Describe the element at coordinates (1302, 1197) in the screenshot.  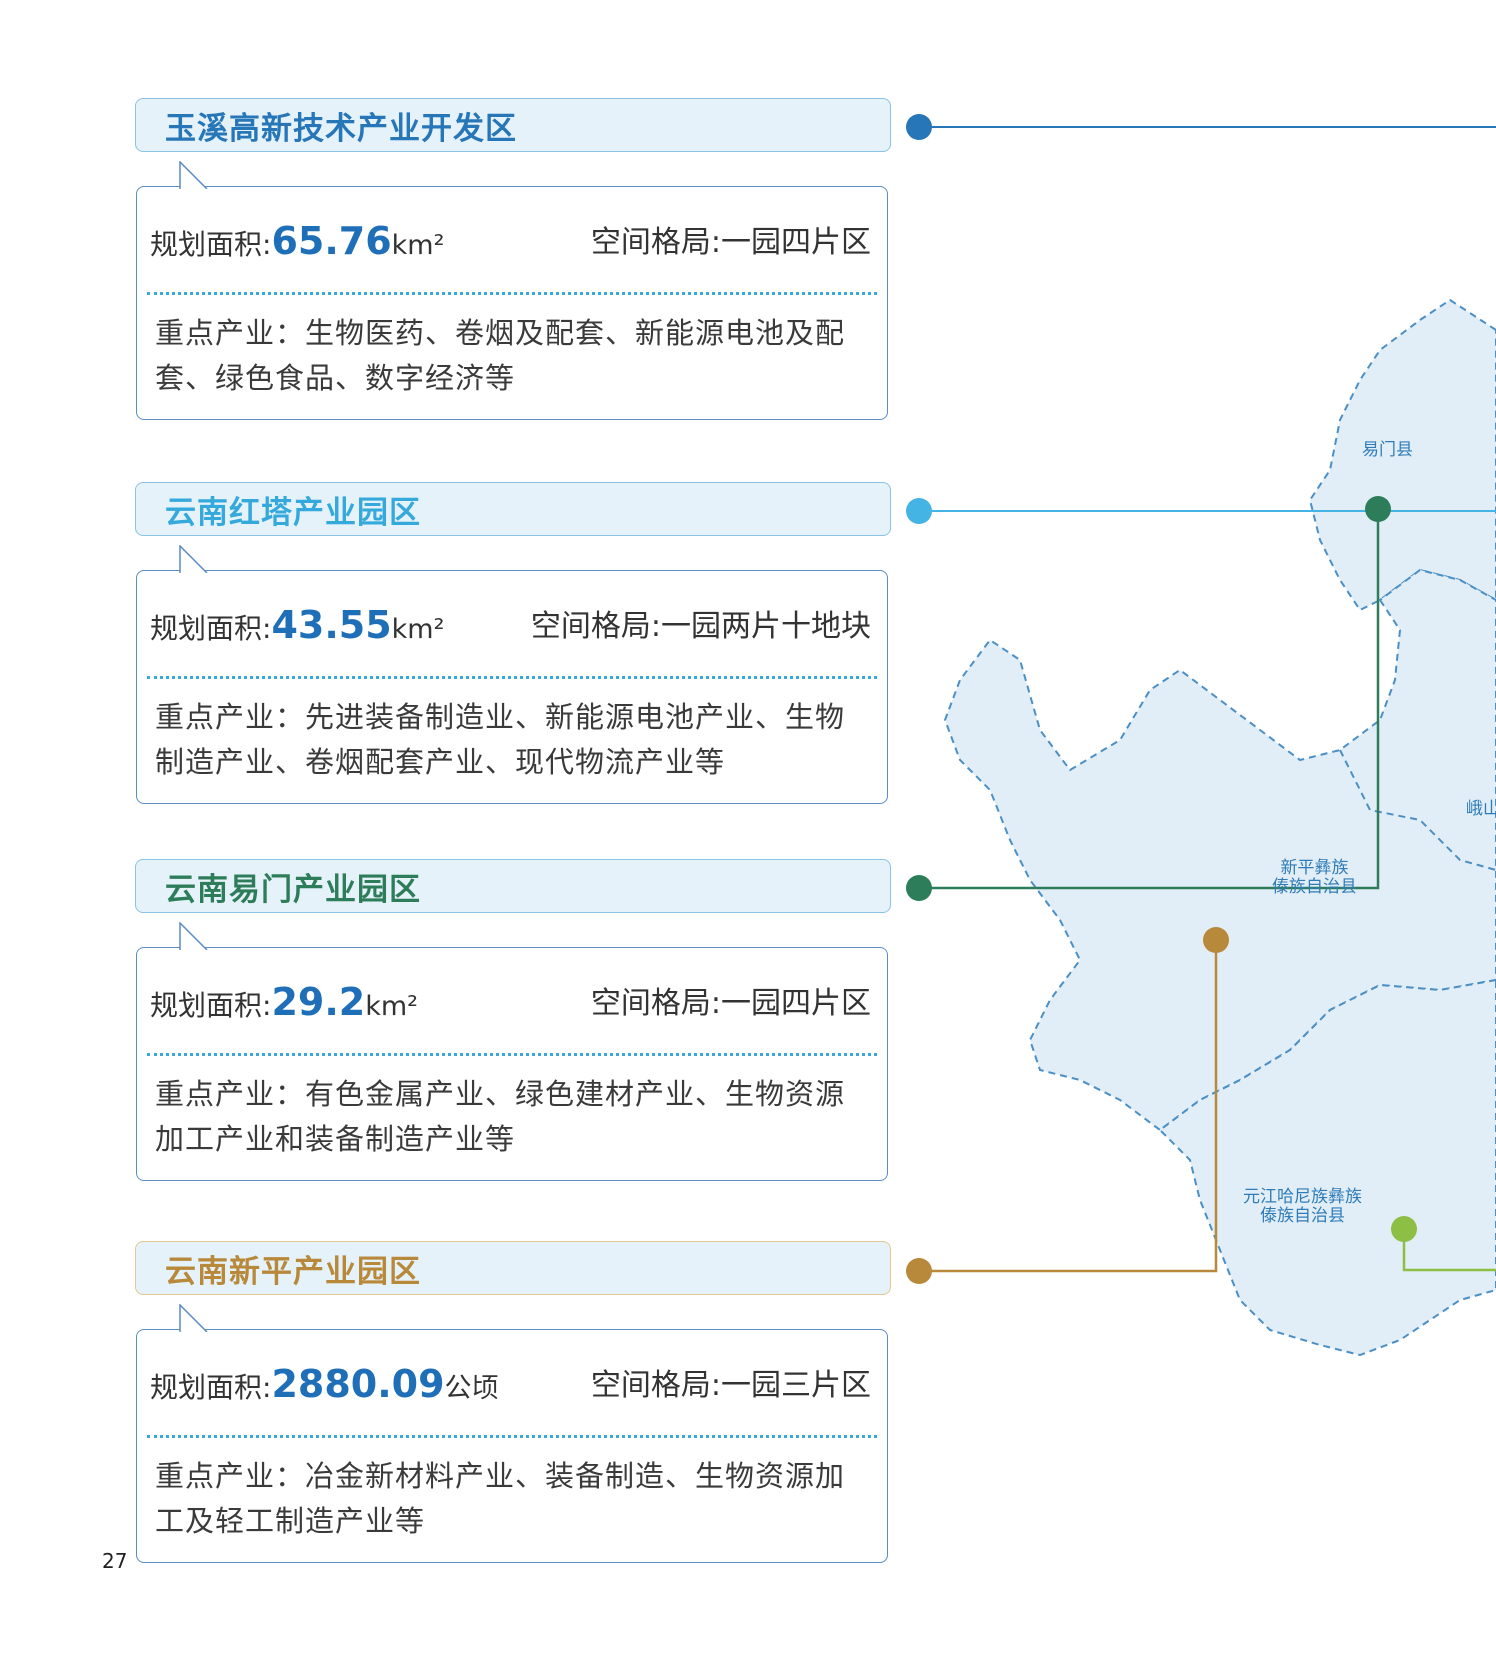
I see `map-label-yuanjiang-line1: 元江哈尼族彝族` at that location.